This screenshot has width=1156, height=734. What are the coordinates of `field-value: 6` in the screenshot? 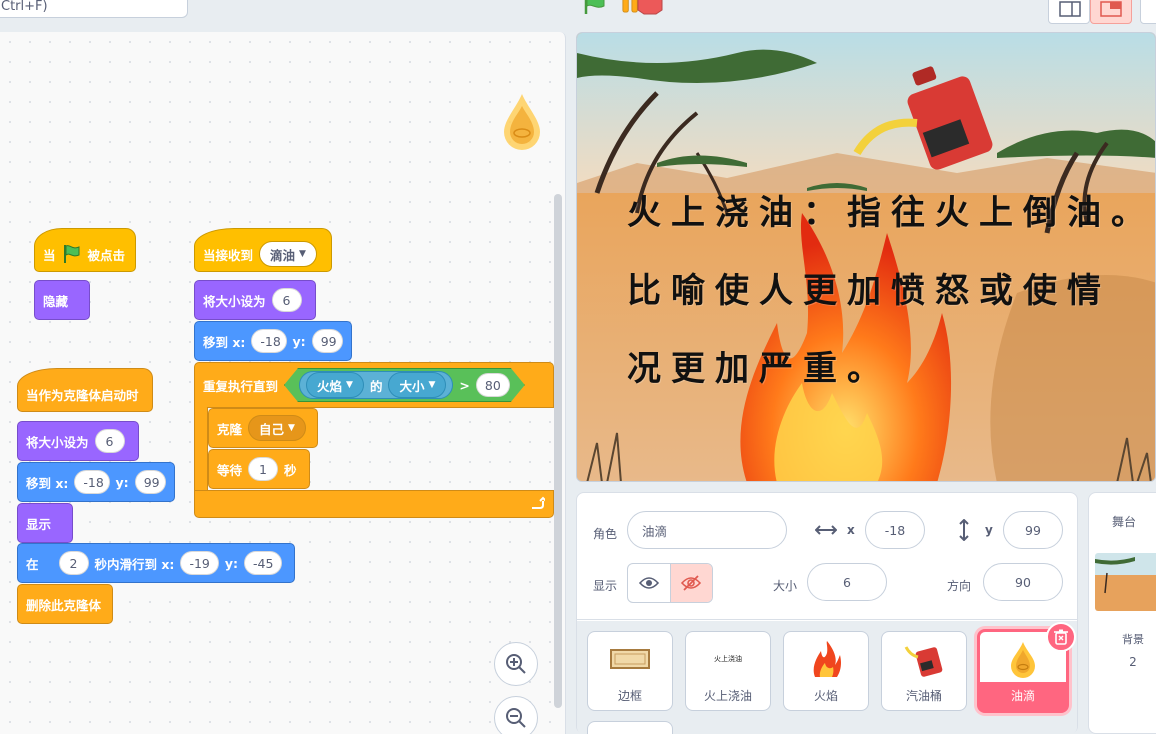 It's located at (847, 582).